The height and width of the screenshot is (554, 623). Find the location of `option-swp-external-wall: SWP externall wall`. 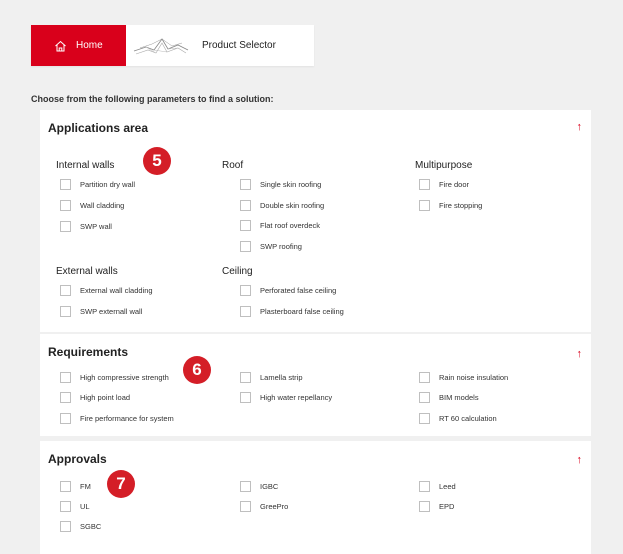

option-swp-external-wall: SWP externall wall is located at coordinates (101, 311).